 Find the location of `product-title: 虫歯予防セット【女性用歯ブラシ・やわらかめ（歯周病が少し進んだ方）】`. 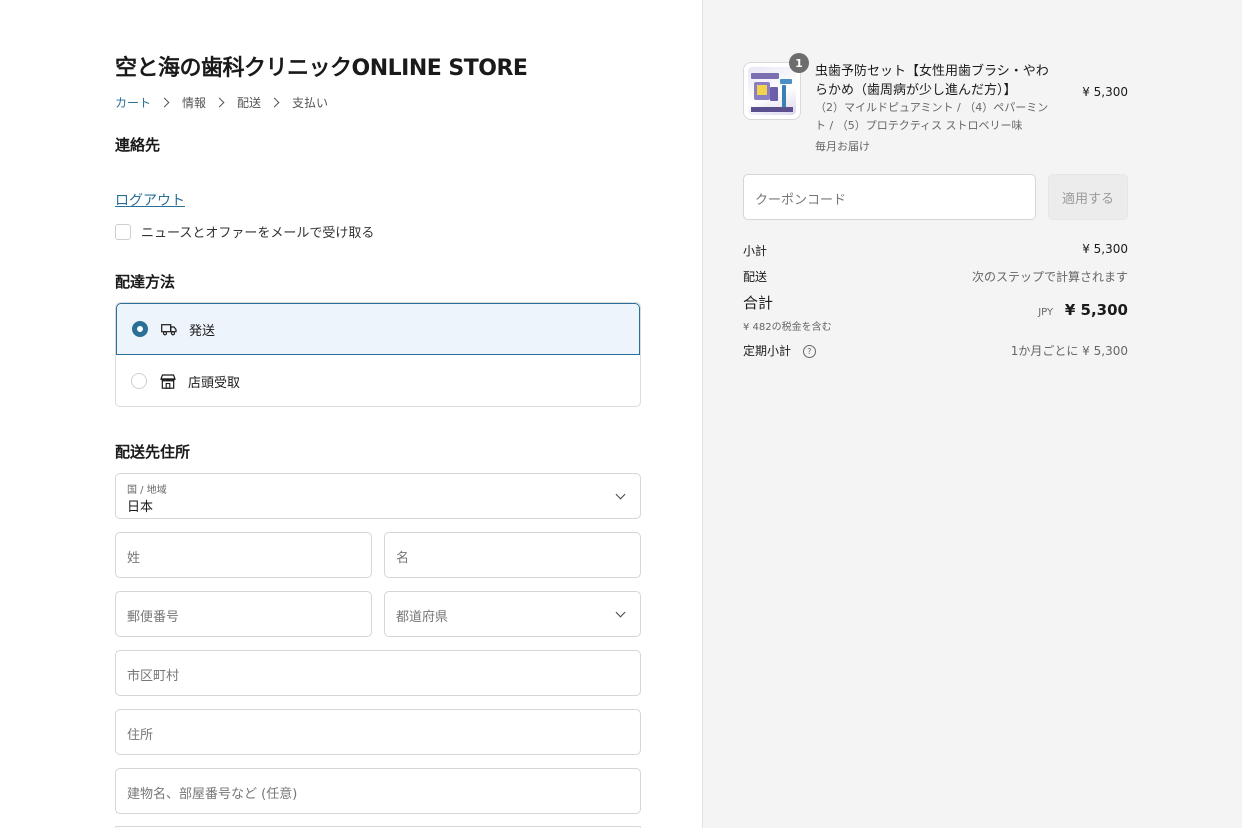

product-title: 虫歯予防セット【女性用歯ブラシ・やわらかめ（歯周病が少し進んだ方）】 is located at coordinates (932, 81).